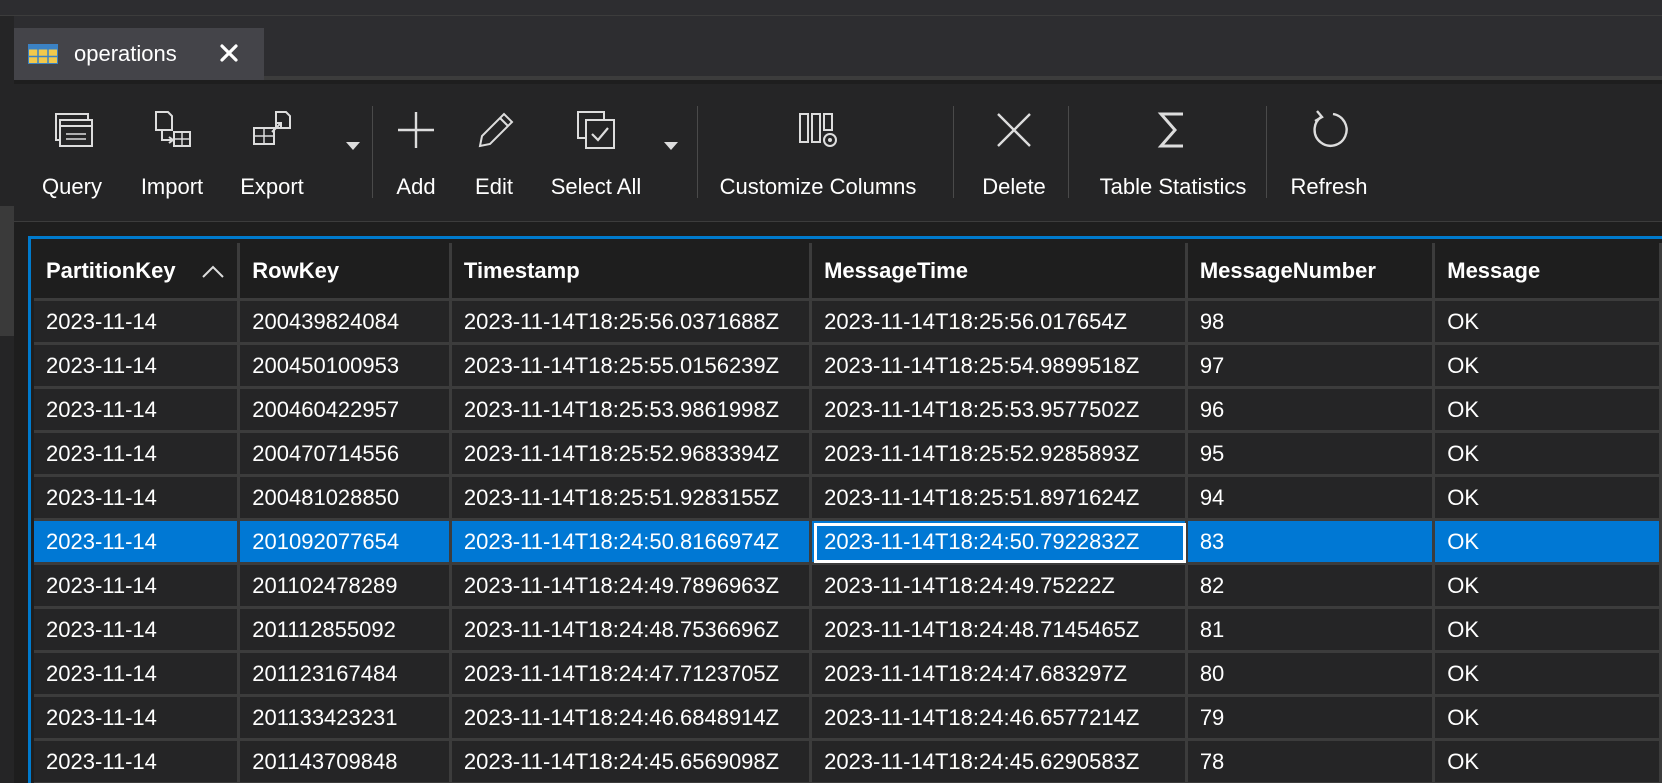 This screenshot has height=783, width=1662. Describe the element at coordinates (632, 367) in the screenshot. I see `table-cell: 2023-11-14T18:25:55.0156239Z` at that location.